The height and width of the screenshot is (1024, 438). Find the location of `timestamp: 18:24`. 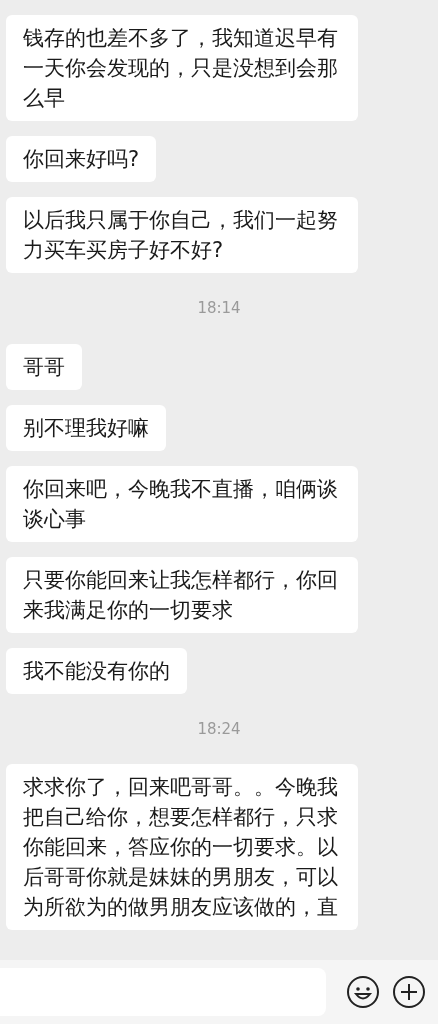

timestamp: 18:24 is located at coordinates (219, 729).